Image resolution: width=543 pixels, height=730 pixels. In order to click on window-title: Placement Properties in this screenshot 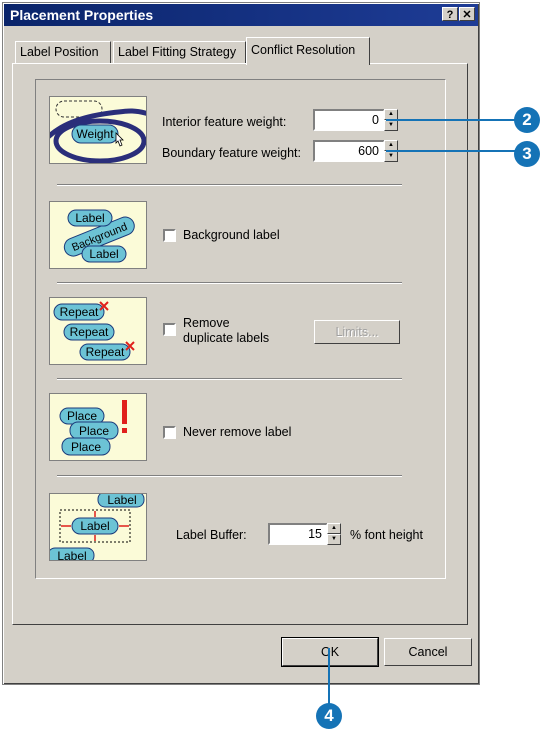, I will do `click(82, 15)`.